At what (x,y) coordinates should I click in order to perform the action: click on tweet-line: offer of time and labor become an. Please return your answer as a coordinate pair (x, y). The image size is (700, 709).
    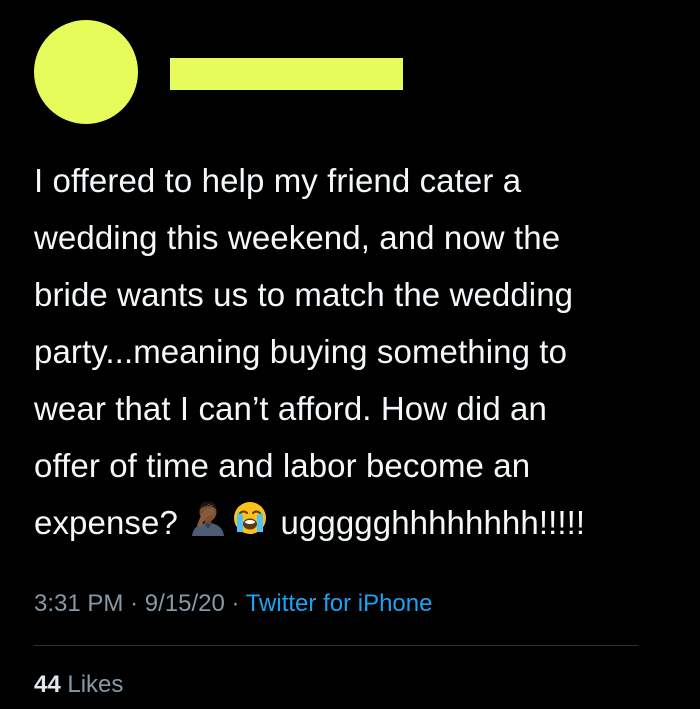
    Looking at the image, I should click on (282, 465).